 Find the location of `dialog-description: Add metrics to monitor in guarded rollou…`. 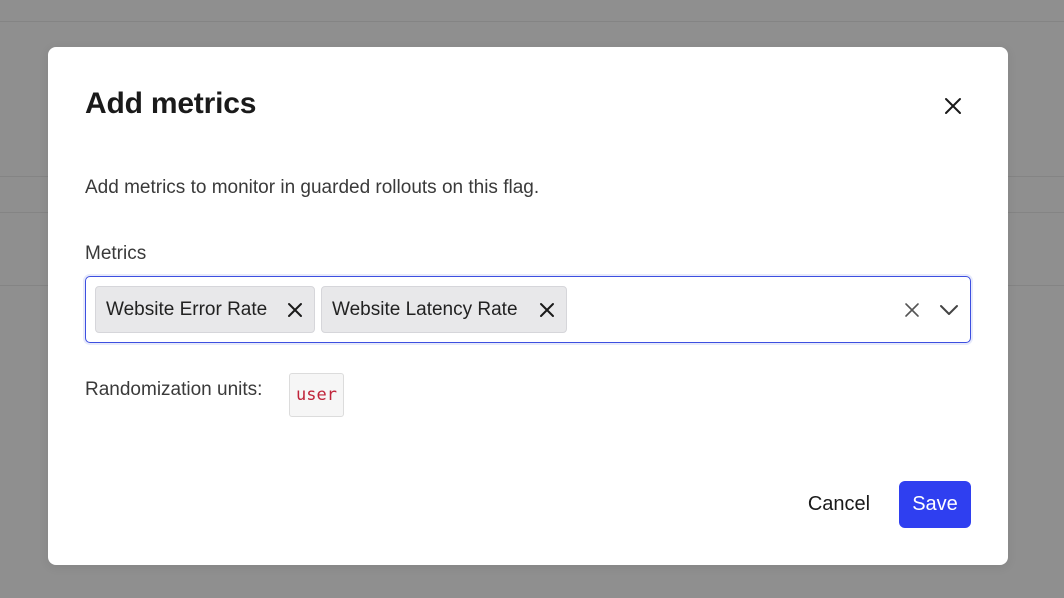

dialog-description: Add metrics to monitor in guarded rollou… is located at coordinates (312, 187).